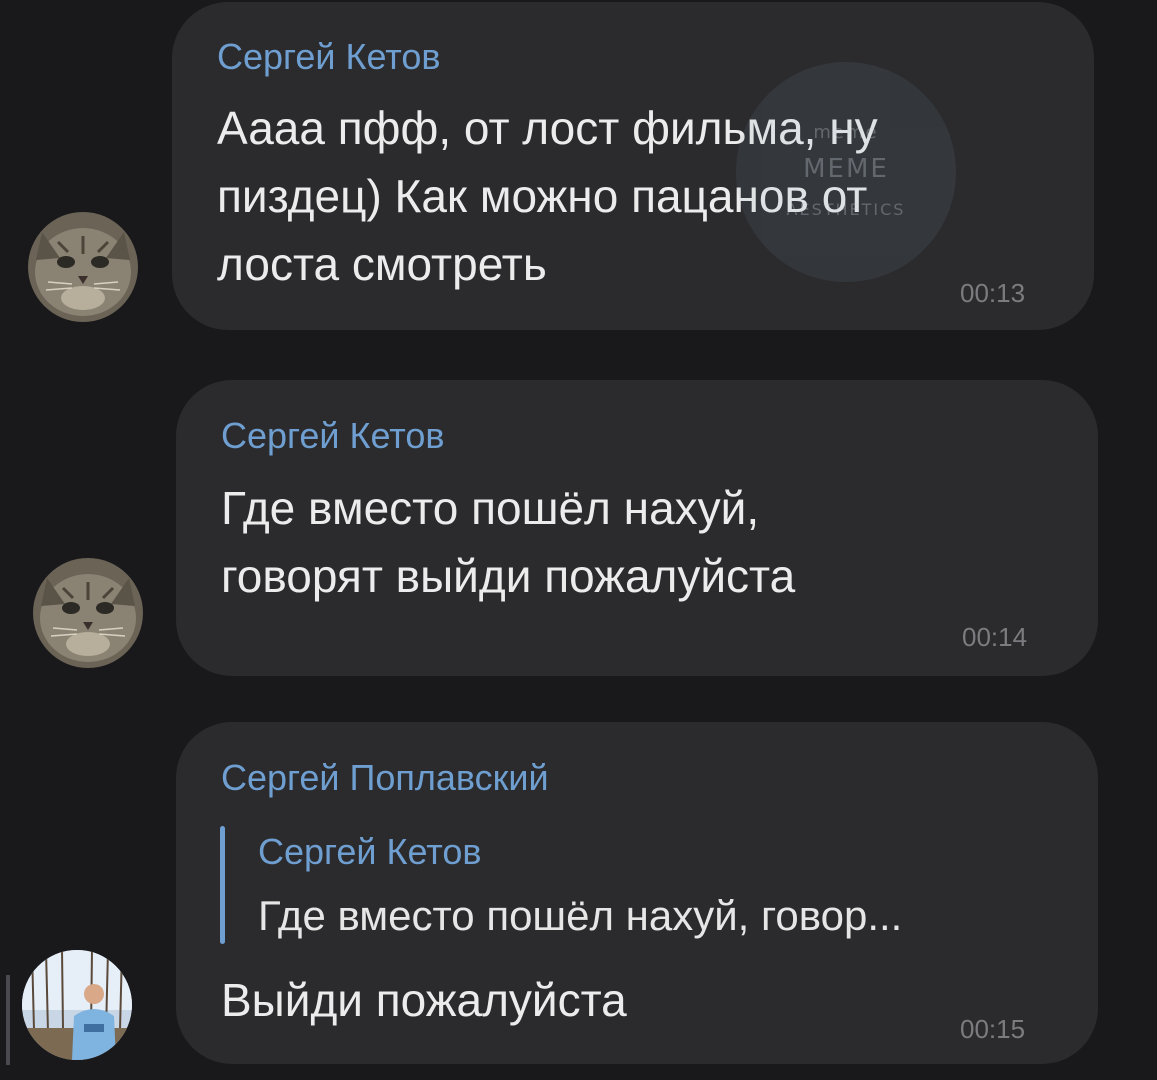  Describe the element at coordinates (846, 132) in the screenshot. I see `watermark-line: meme` at that location.